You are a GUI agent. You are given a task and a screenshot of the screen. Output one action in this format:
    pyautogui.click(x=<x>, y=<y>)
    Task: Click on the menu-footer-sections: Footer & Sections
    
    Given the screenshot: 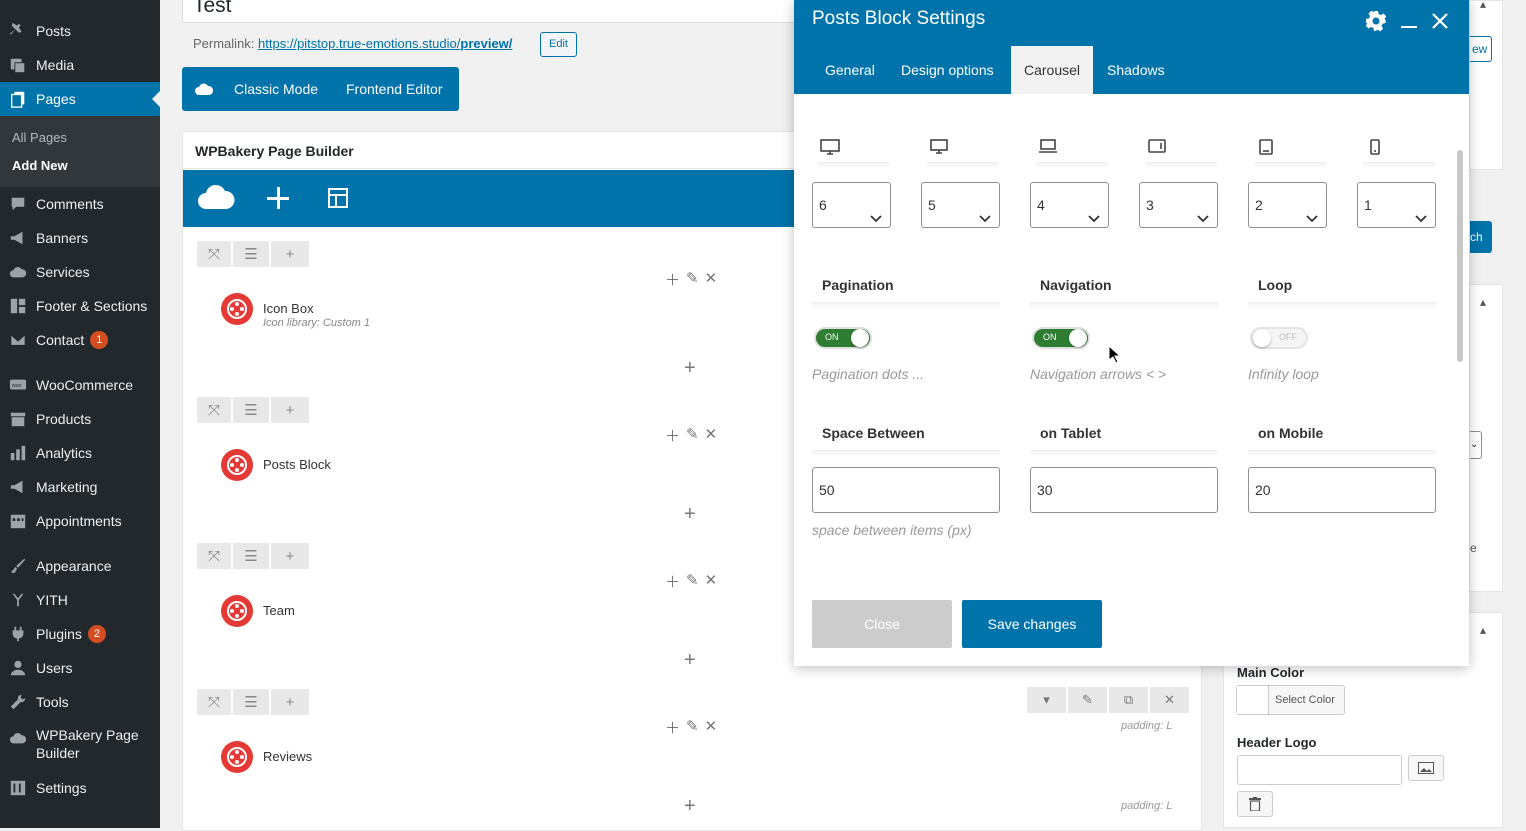 What is the action you would take?
    pyautogui.click(x=80, y=306)
    